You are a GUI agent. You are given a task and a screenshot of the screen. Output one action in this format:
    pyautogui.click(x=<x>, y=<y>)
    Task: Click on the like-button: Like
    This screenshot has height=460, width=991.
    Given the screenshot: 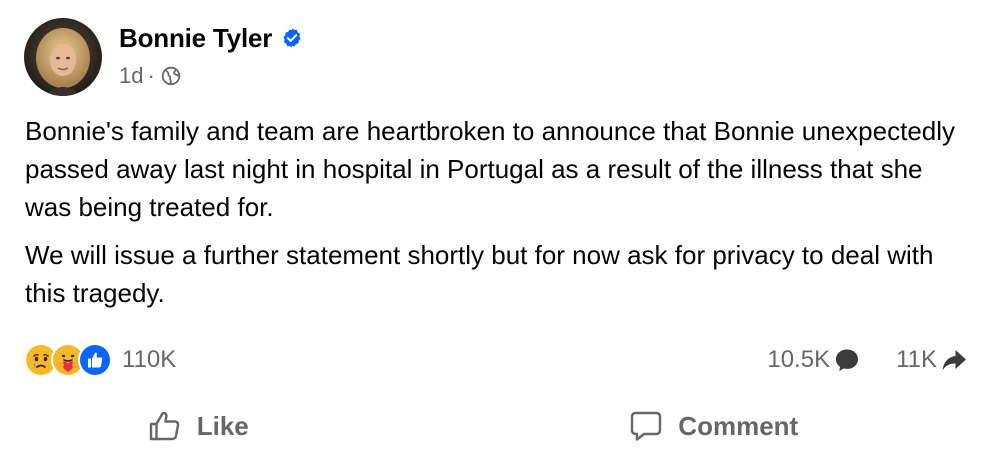 What is the action you would take?
    pyautogui.click(x=228, y=426)
    